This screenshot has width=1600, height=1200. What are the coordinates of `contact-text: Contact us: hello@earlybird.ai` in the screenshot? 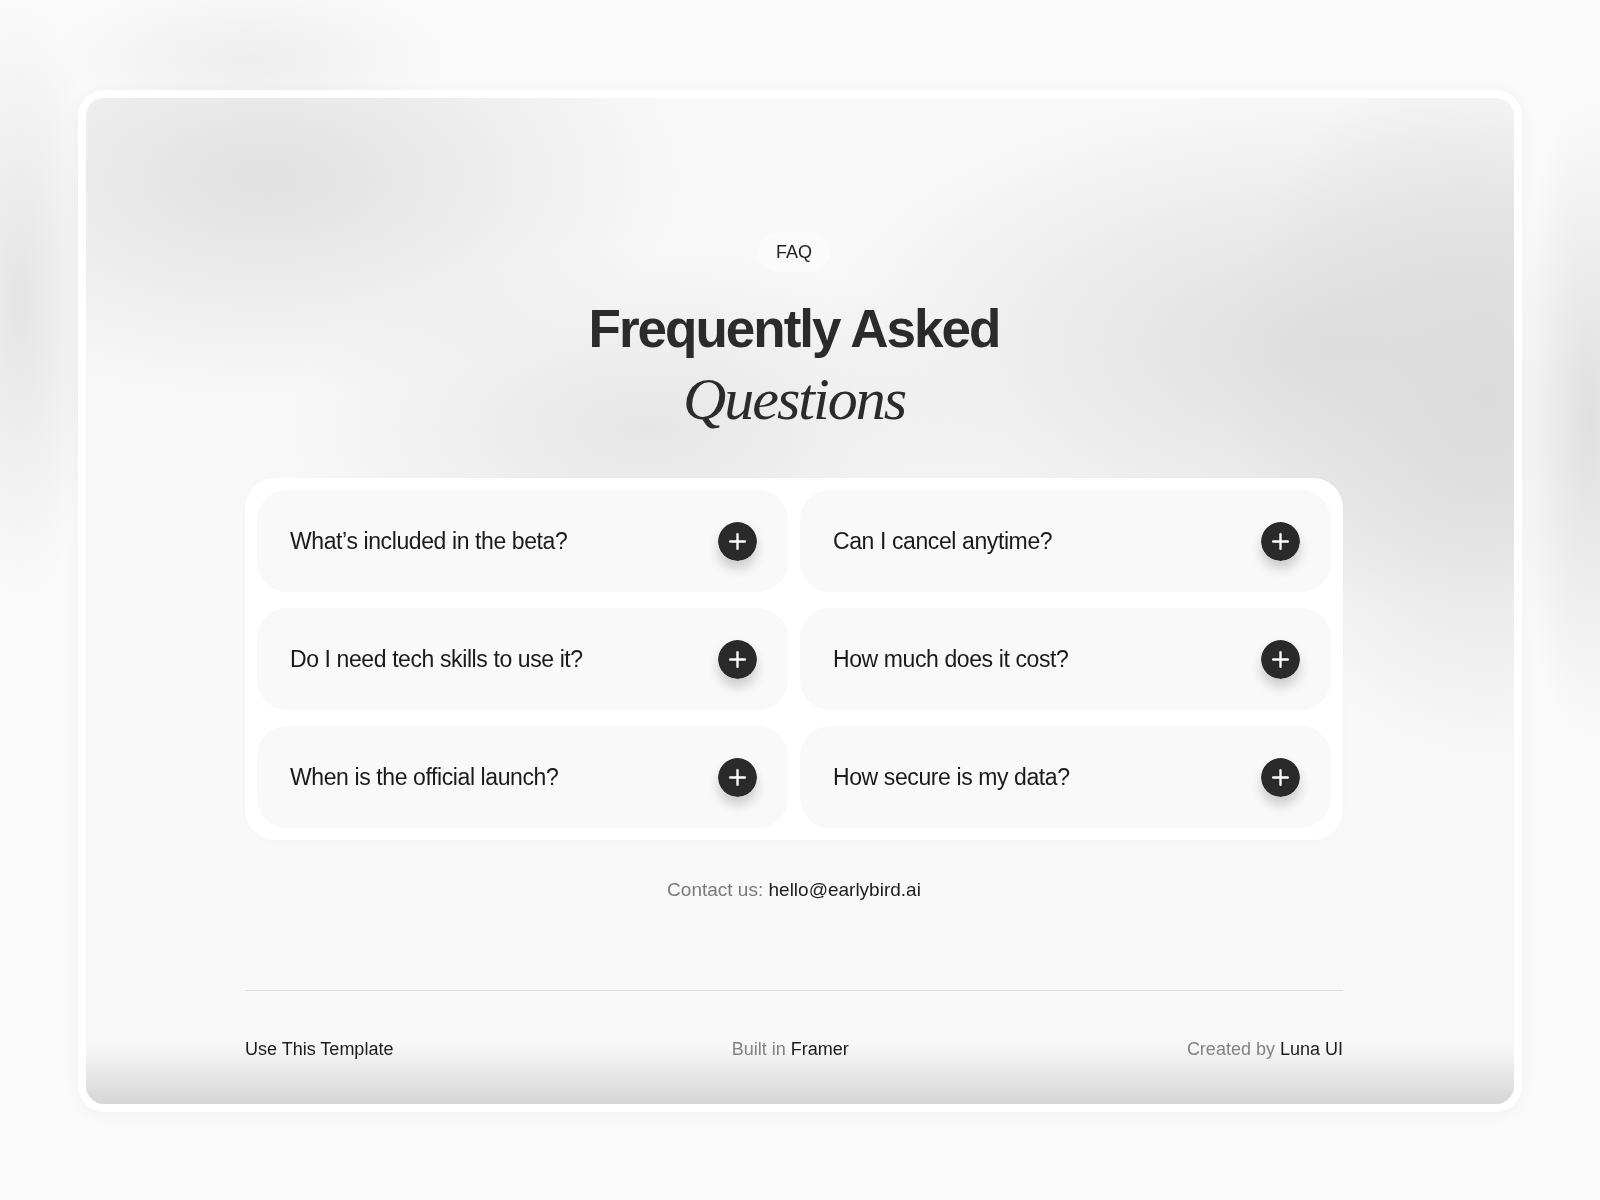 It's located at (794, 890).